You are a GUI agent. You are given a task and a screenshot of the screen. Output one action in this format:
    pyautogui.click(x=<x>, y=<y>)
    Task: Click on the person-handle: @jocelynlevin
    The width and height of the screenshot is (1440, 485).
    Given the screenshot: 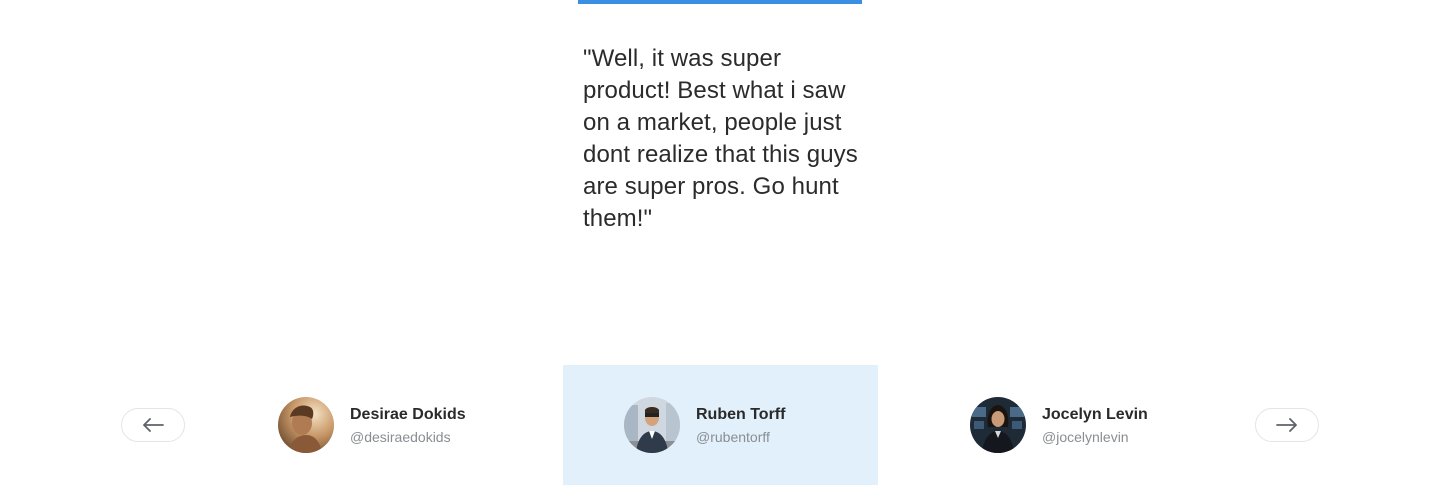 What is the action you would take?
    pyautogui.click(x=1085, y=436)
    